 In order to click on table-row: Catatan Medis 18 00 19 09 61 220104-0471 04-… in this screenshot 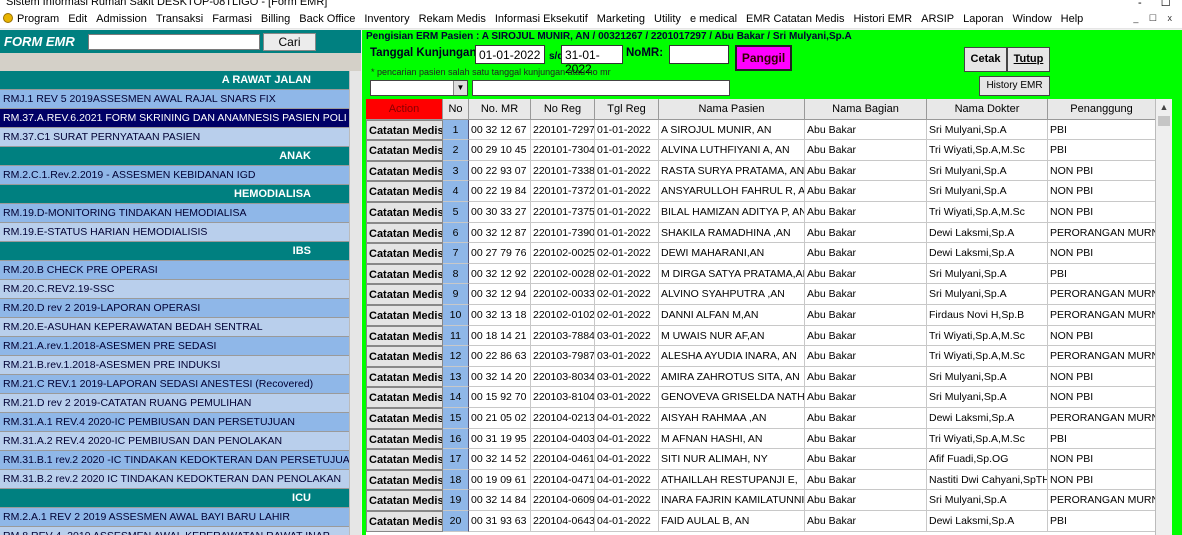, I will do `click(761, 480)`.